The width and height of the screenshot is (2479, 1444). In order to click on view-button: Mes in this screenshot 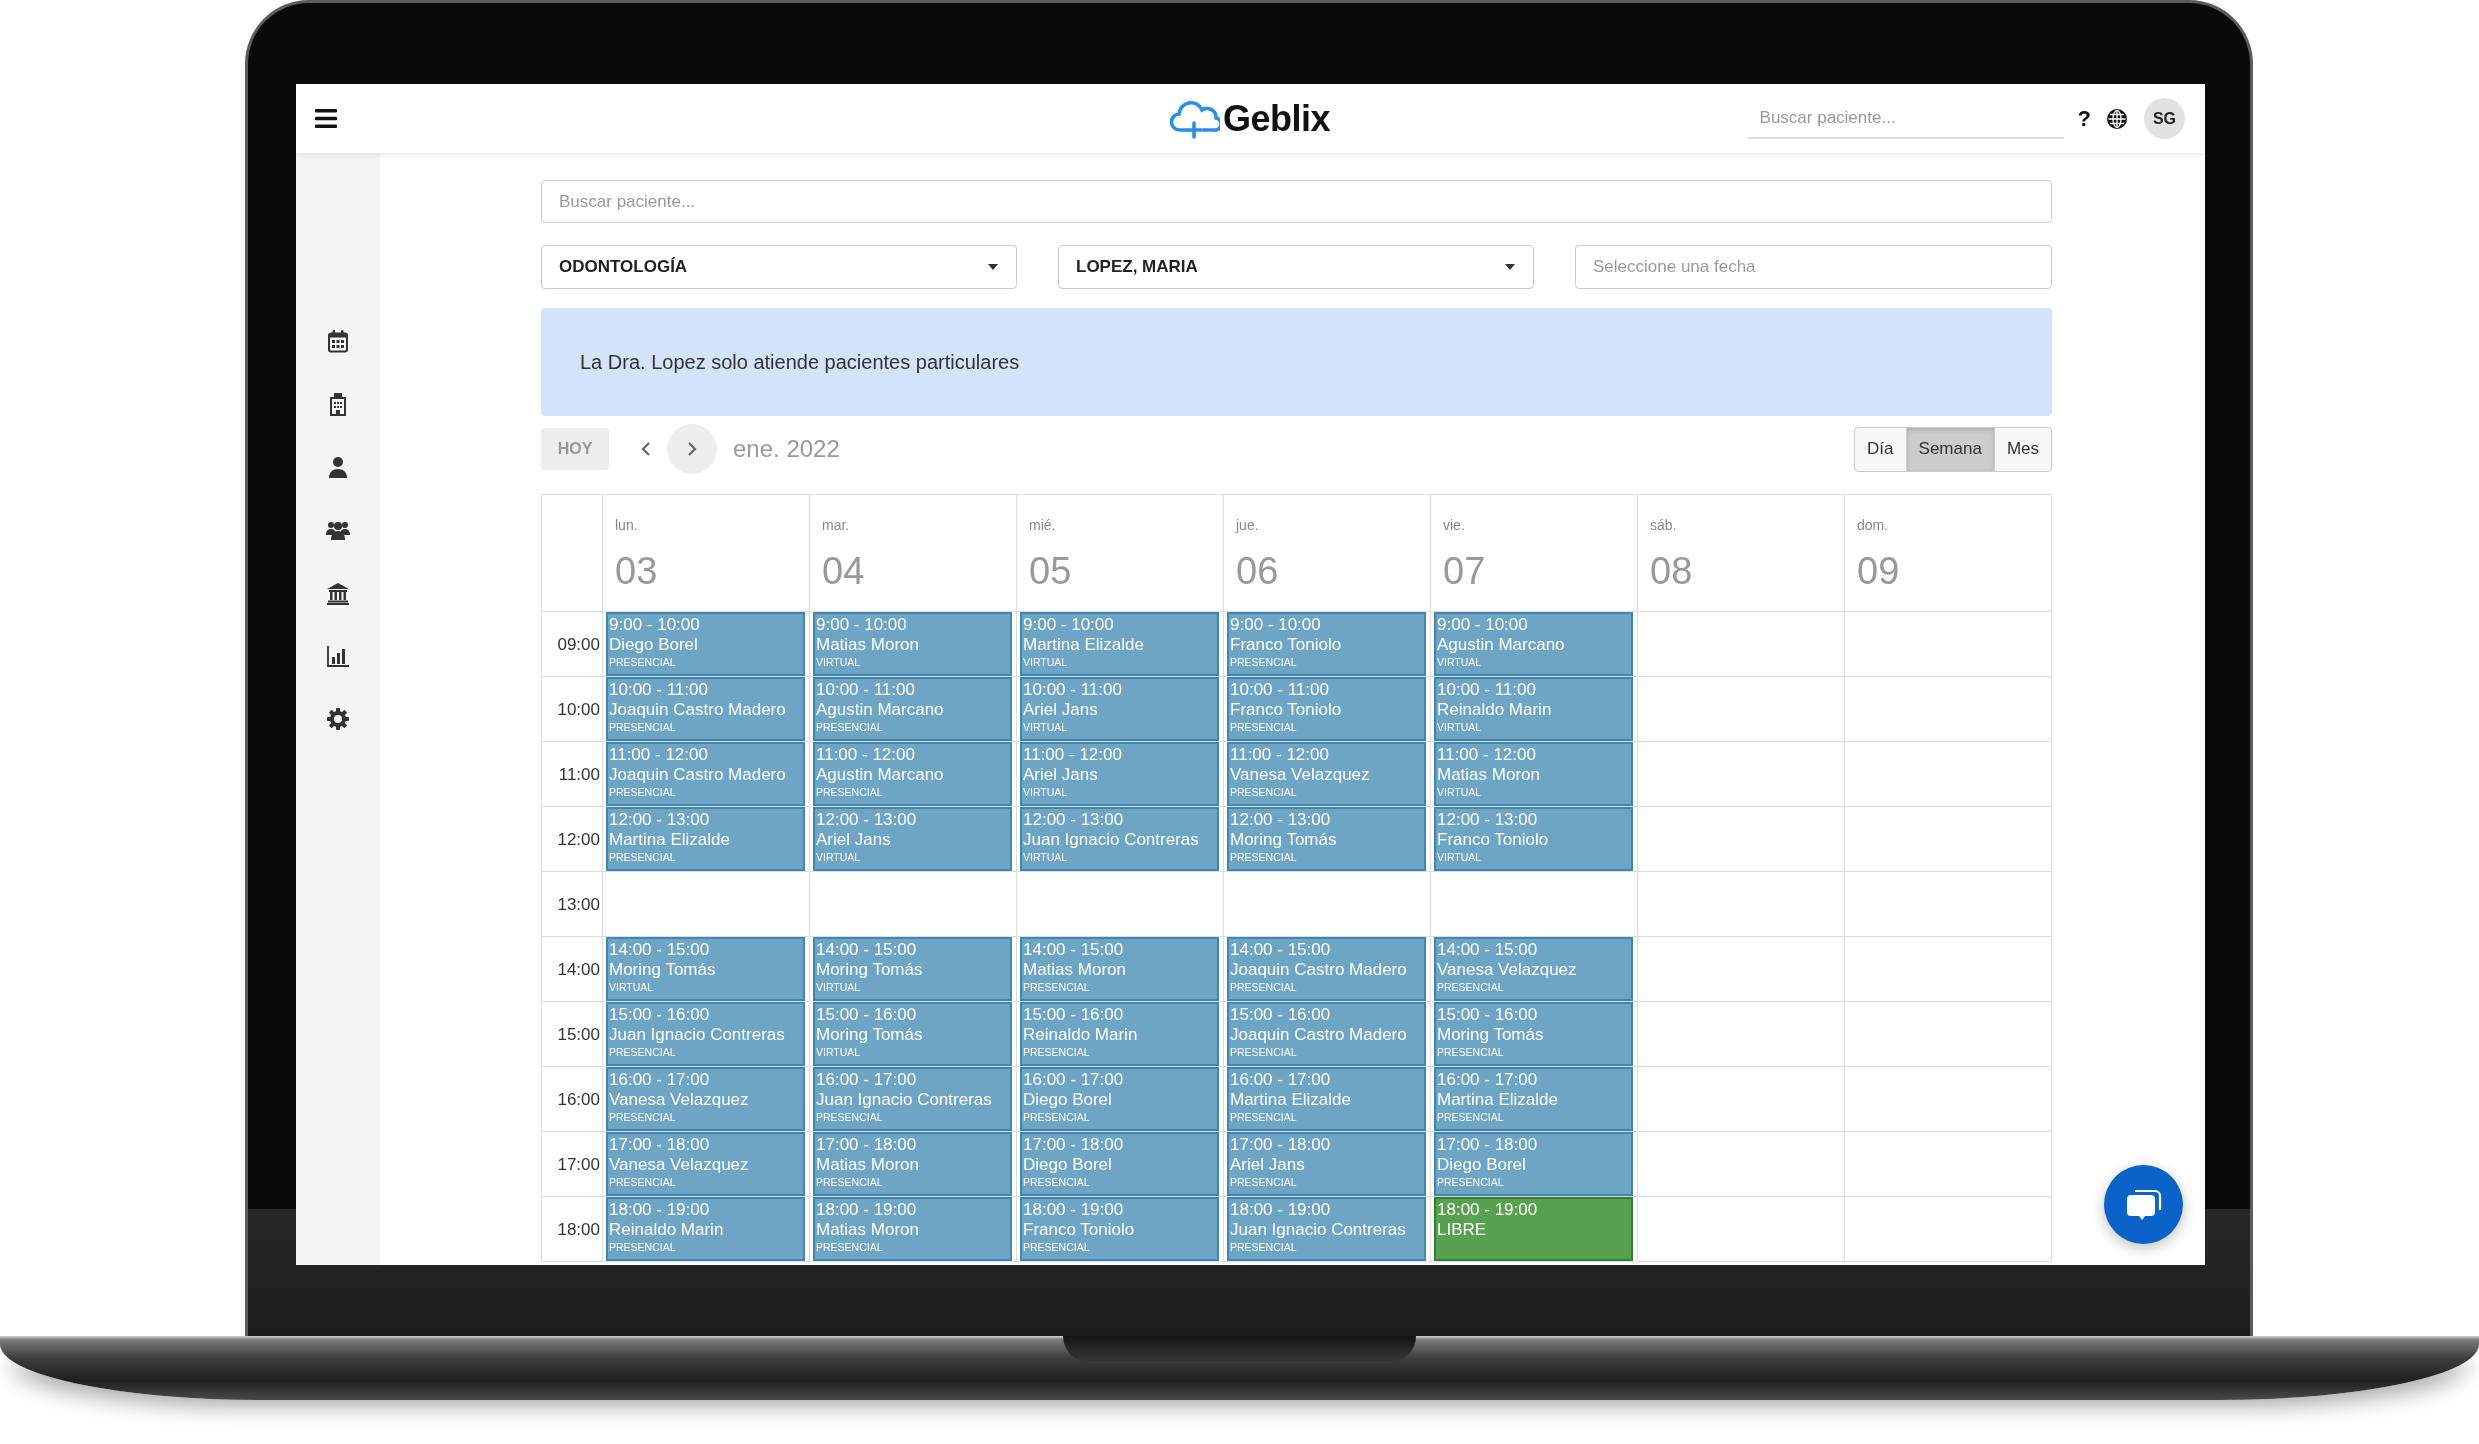, I will do `click(2022, 449)`.